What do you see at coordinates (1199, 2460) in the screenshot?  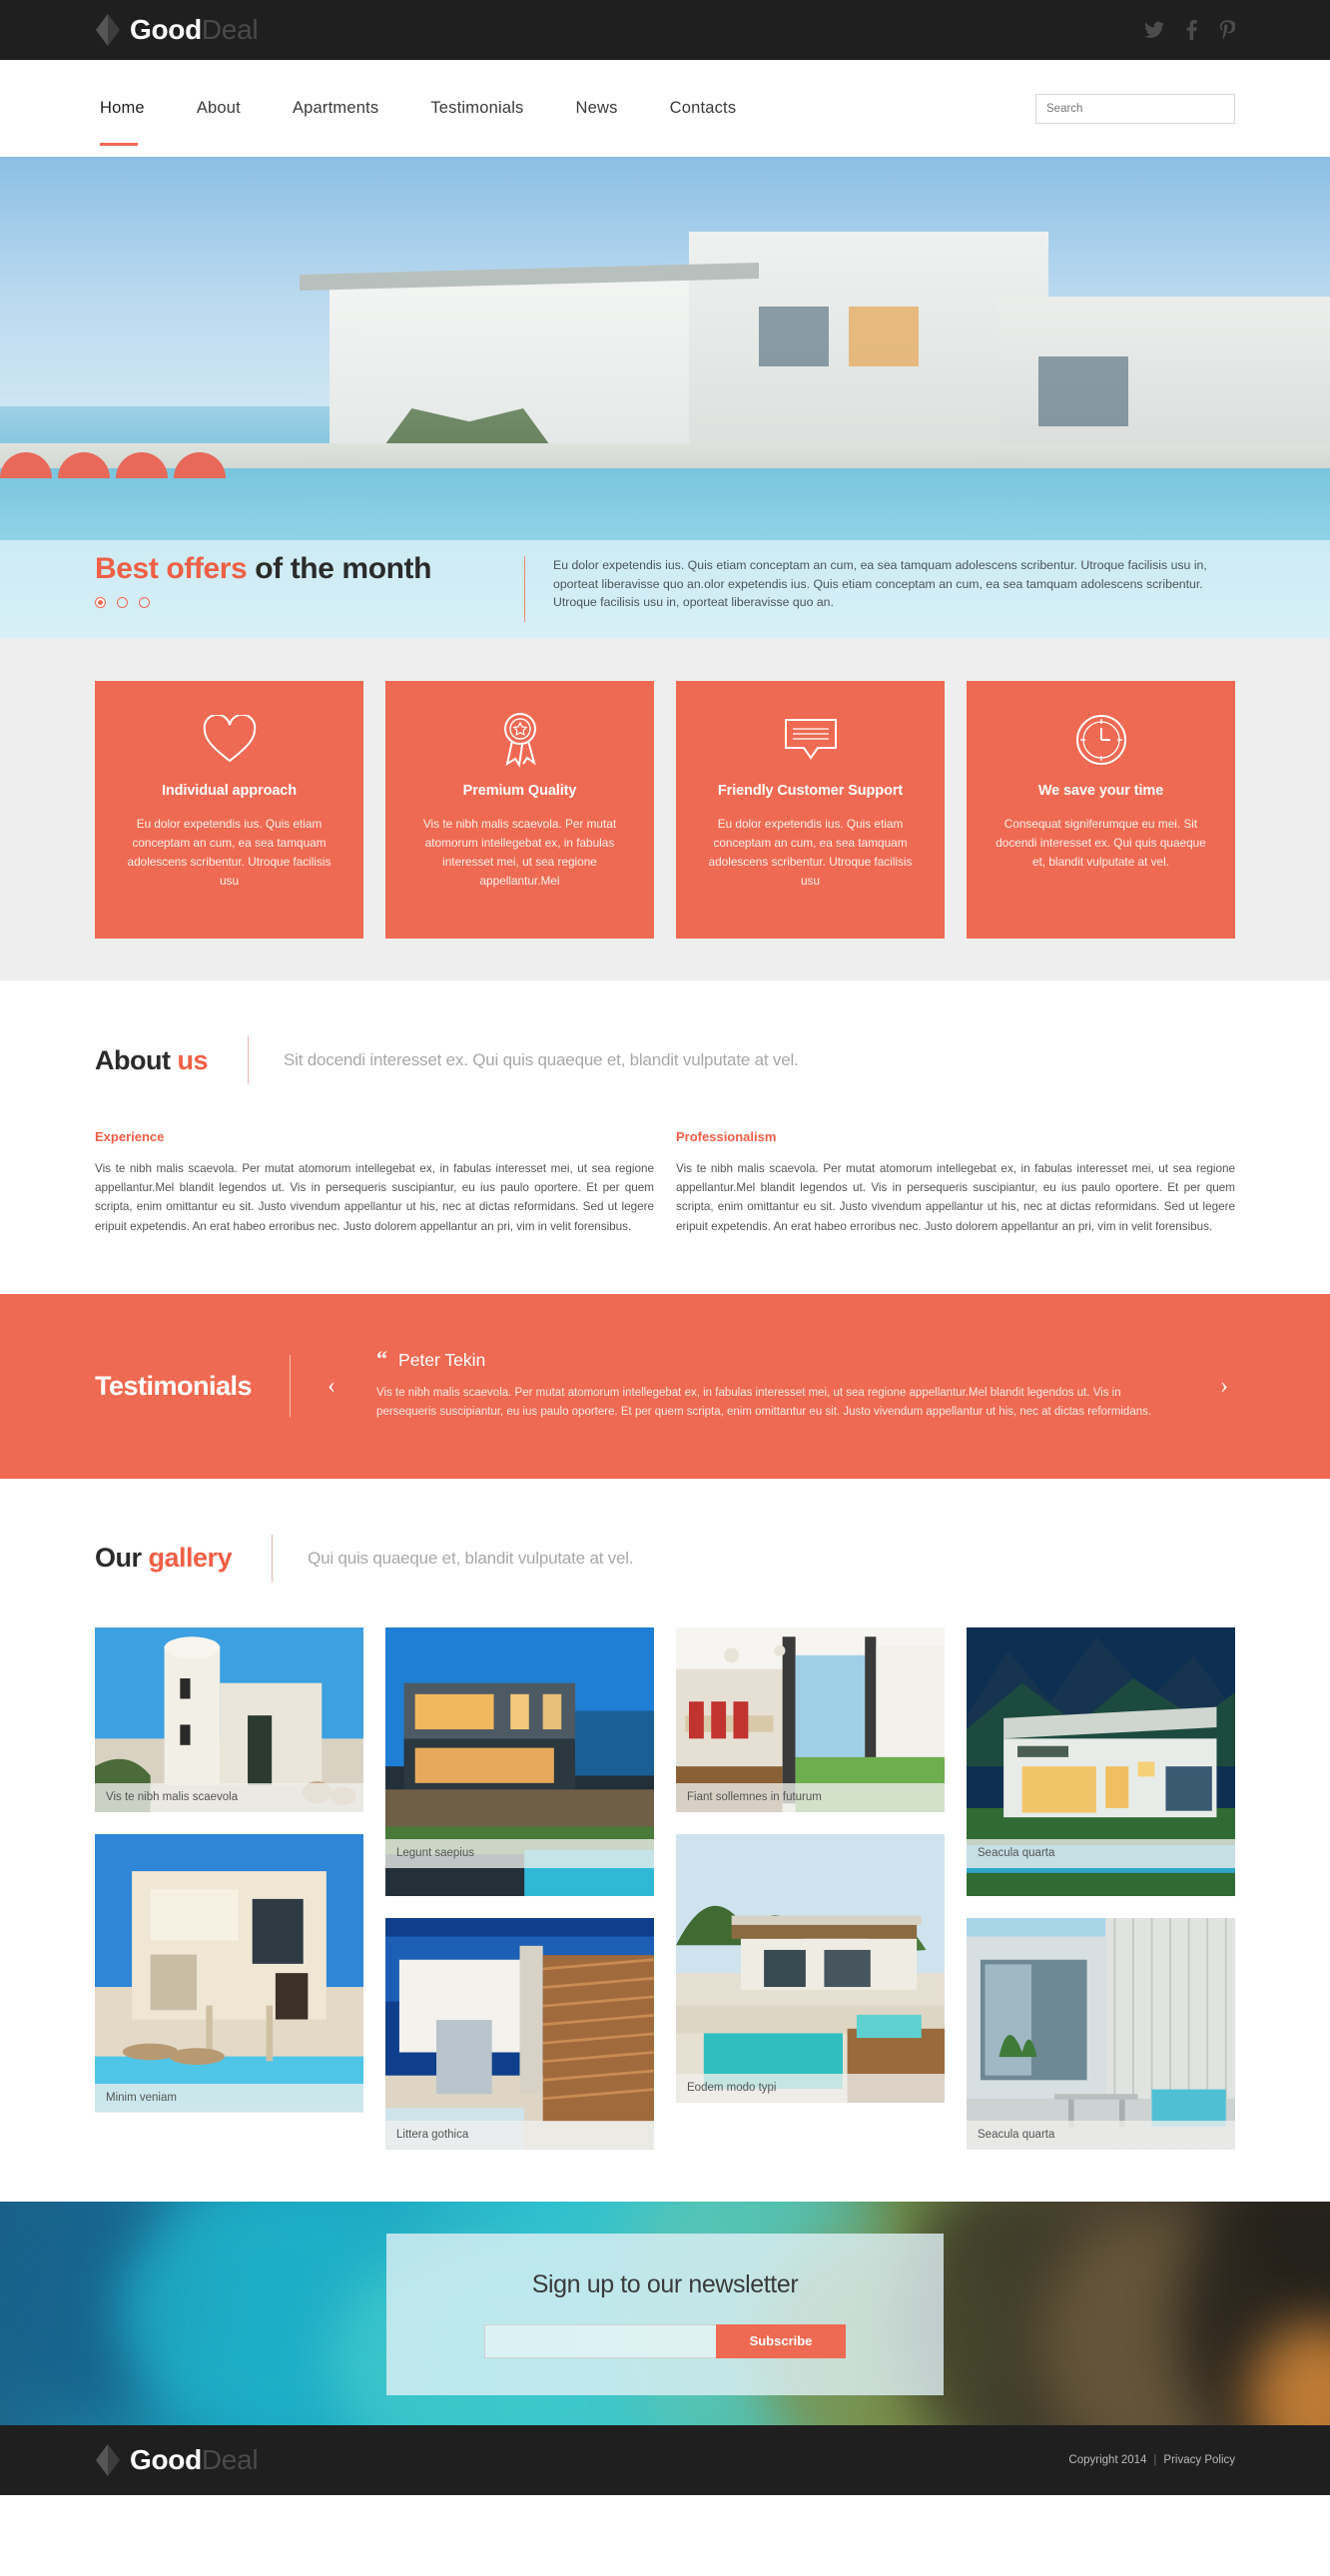 I see `privacy-policy-link: Privacy Policy` at bounding box center [1199, 2460].